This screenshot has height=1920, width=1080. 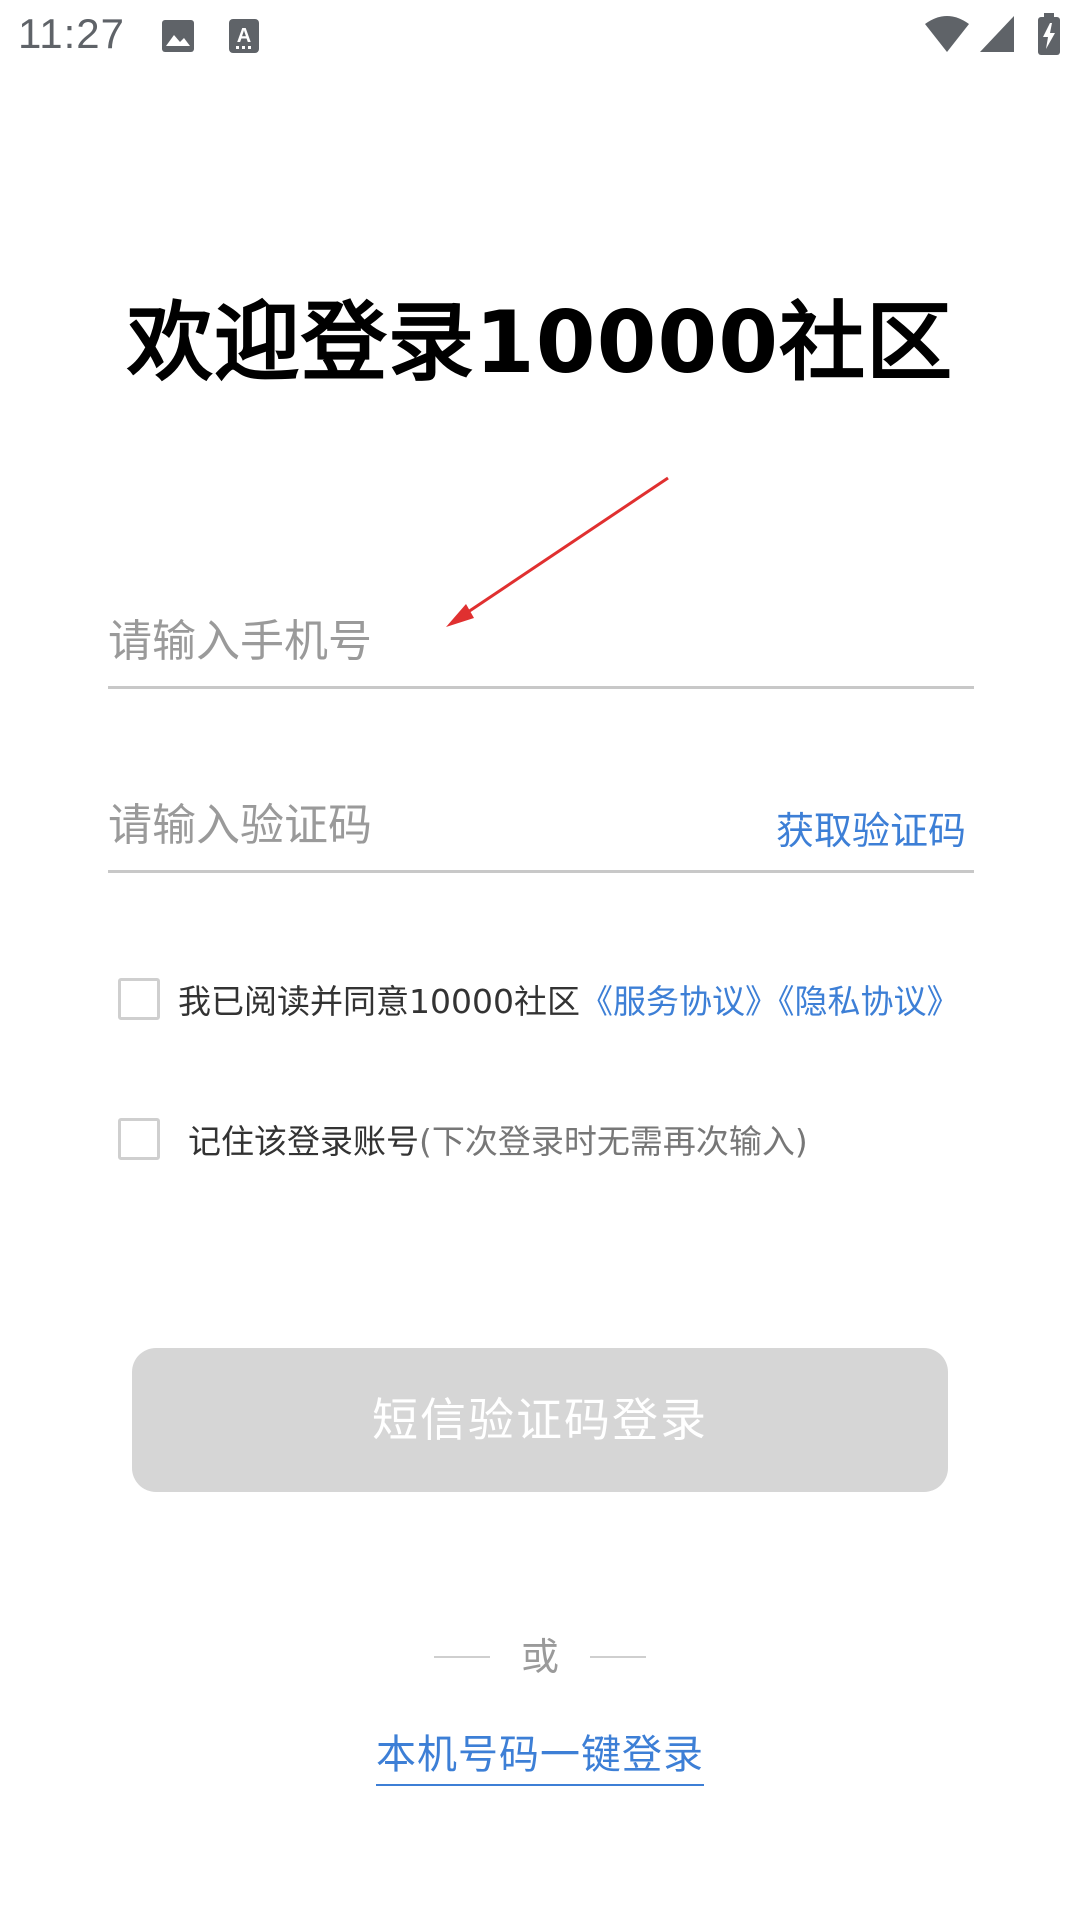 I want to click on signal-icon, so click(x=997, y=34).